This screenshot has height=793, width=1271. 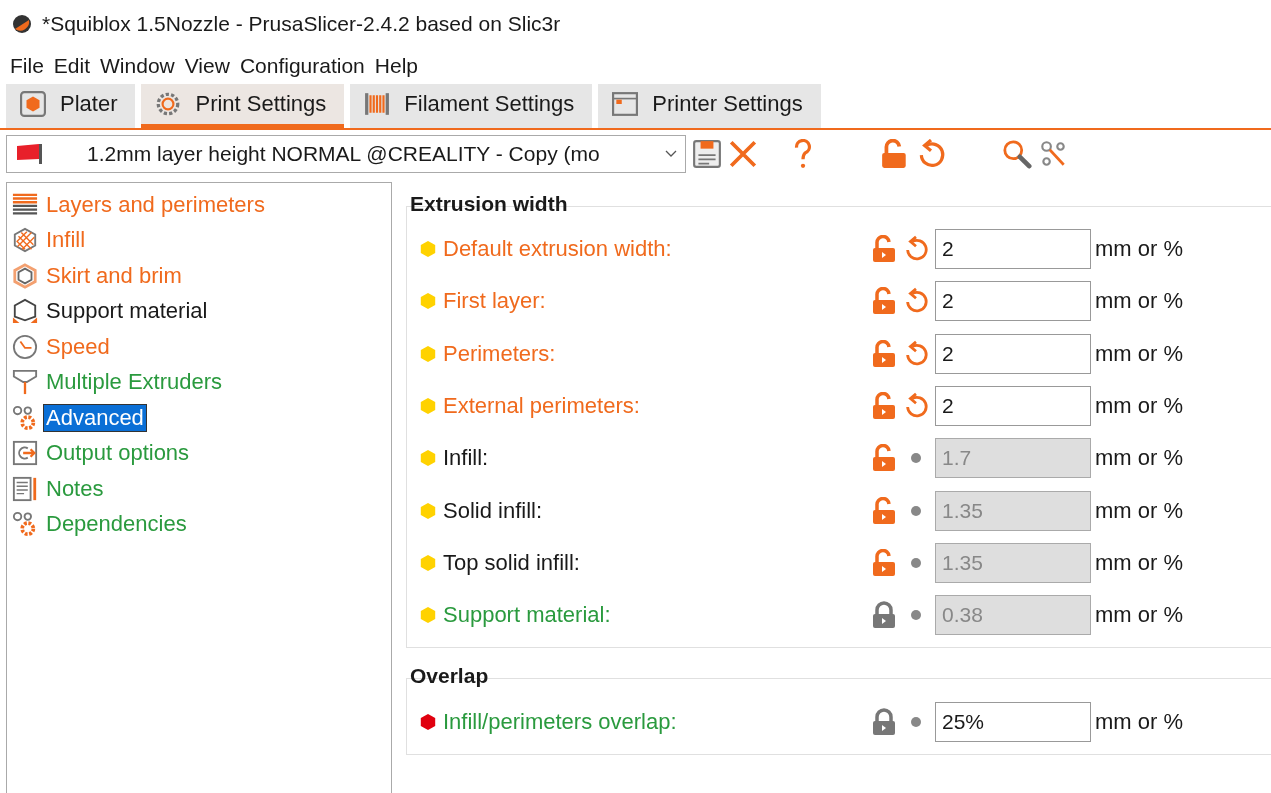 I want to click on printer-icon, so click(x=625, y=104).